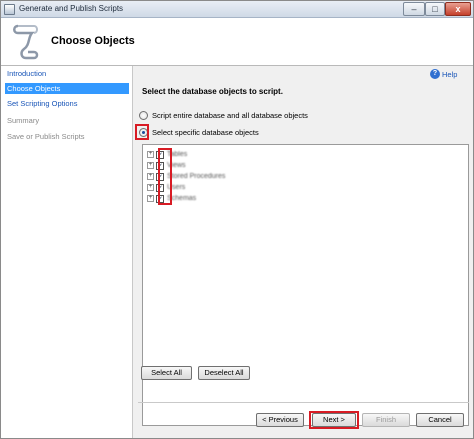 The width and height of the screenshot is (474, 439). I want to click on nav-item-set-scripting-options: Set Scripting Options, so click(67, 103).